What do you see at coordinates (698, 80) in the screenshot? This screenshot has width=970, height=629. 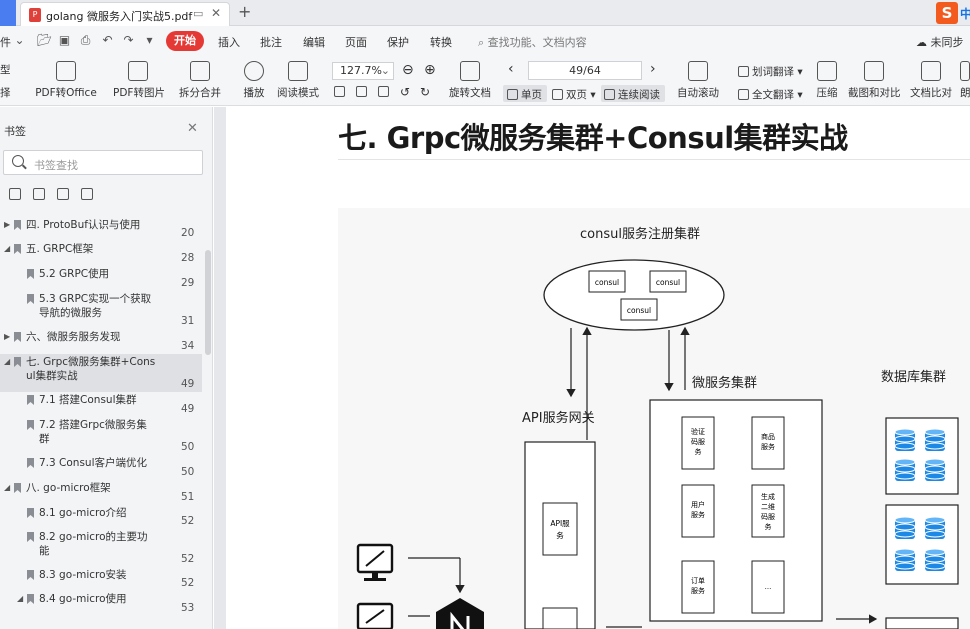 I see `auto-scroll-button: 自动滚动` at bounding box center [698, 80].